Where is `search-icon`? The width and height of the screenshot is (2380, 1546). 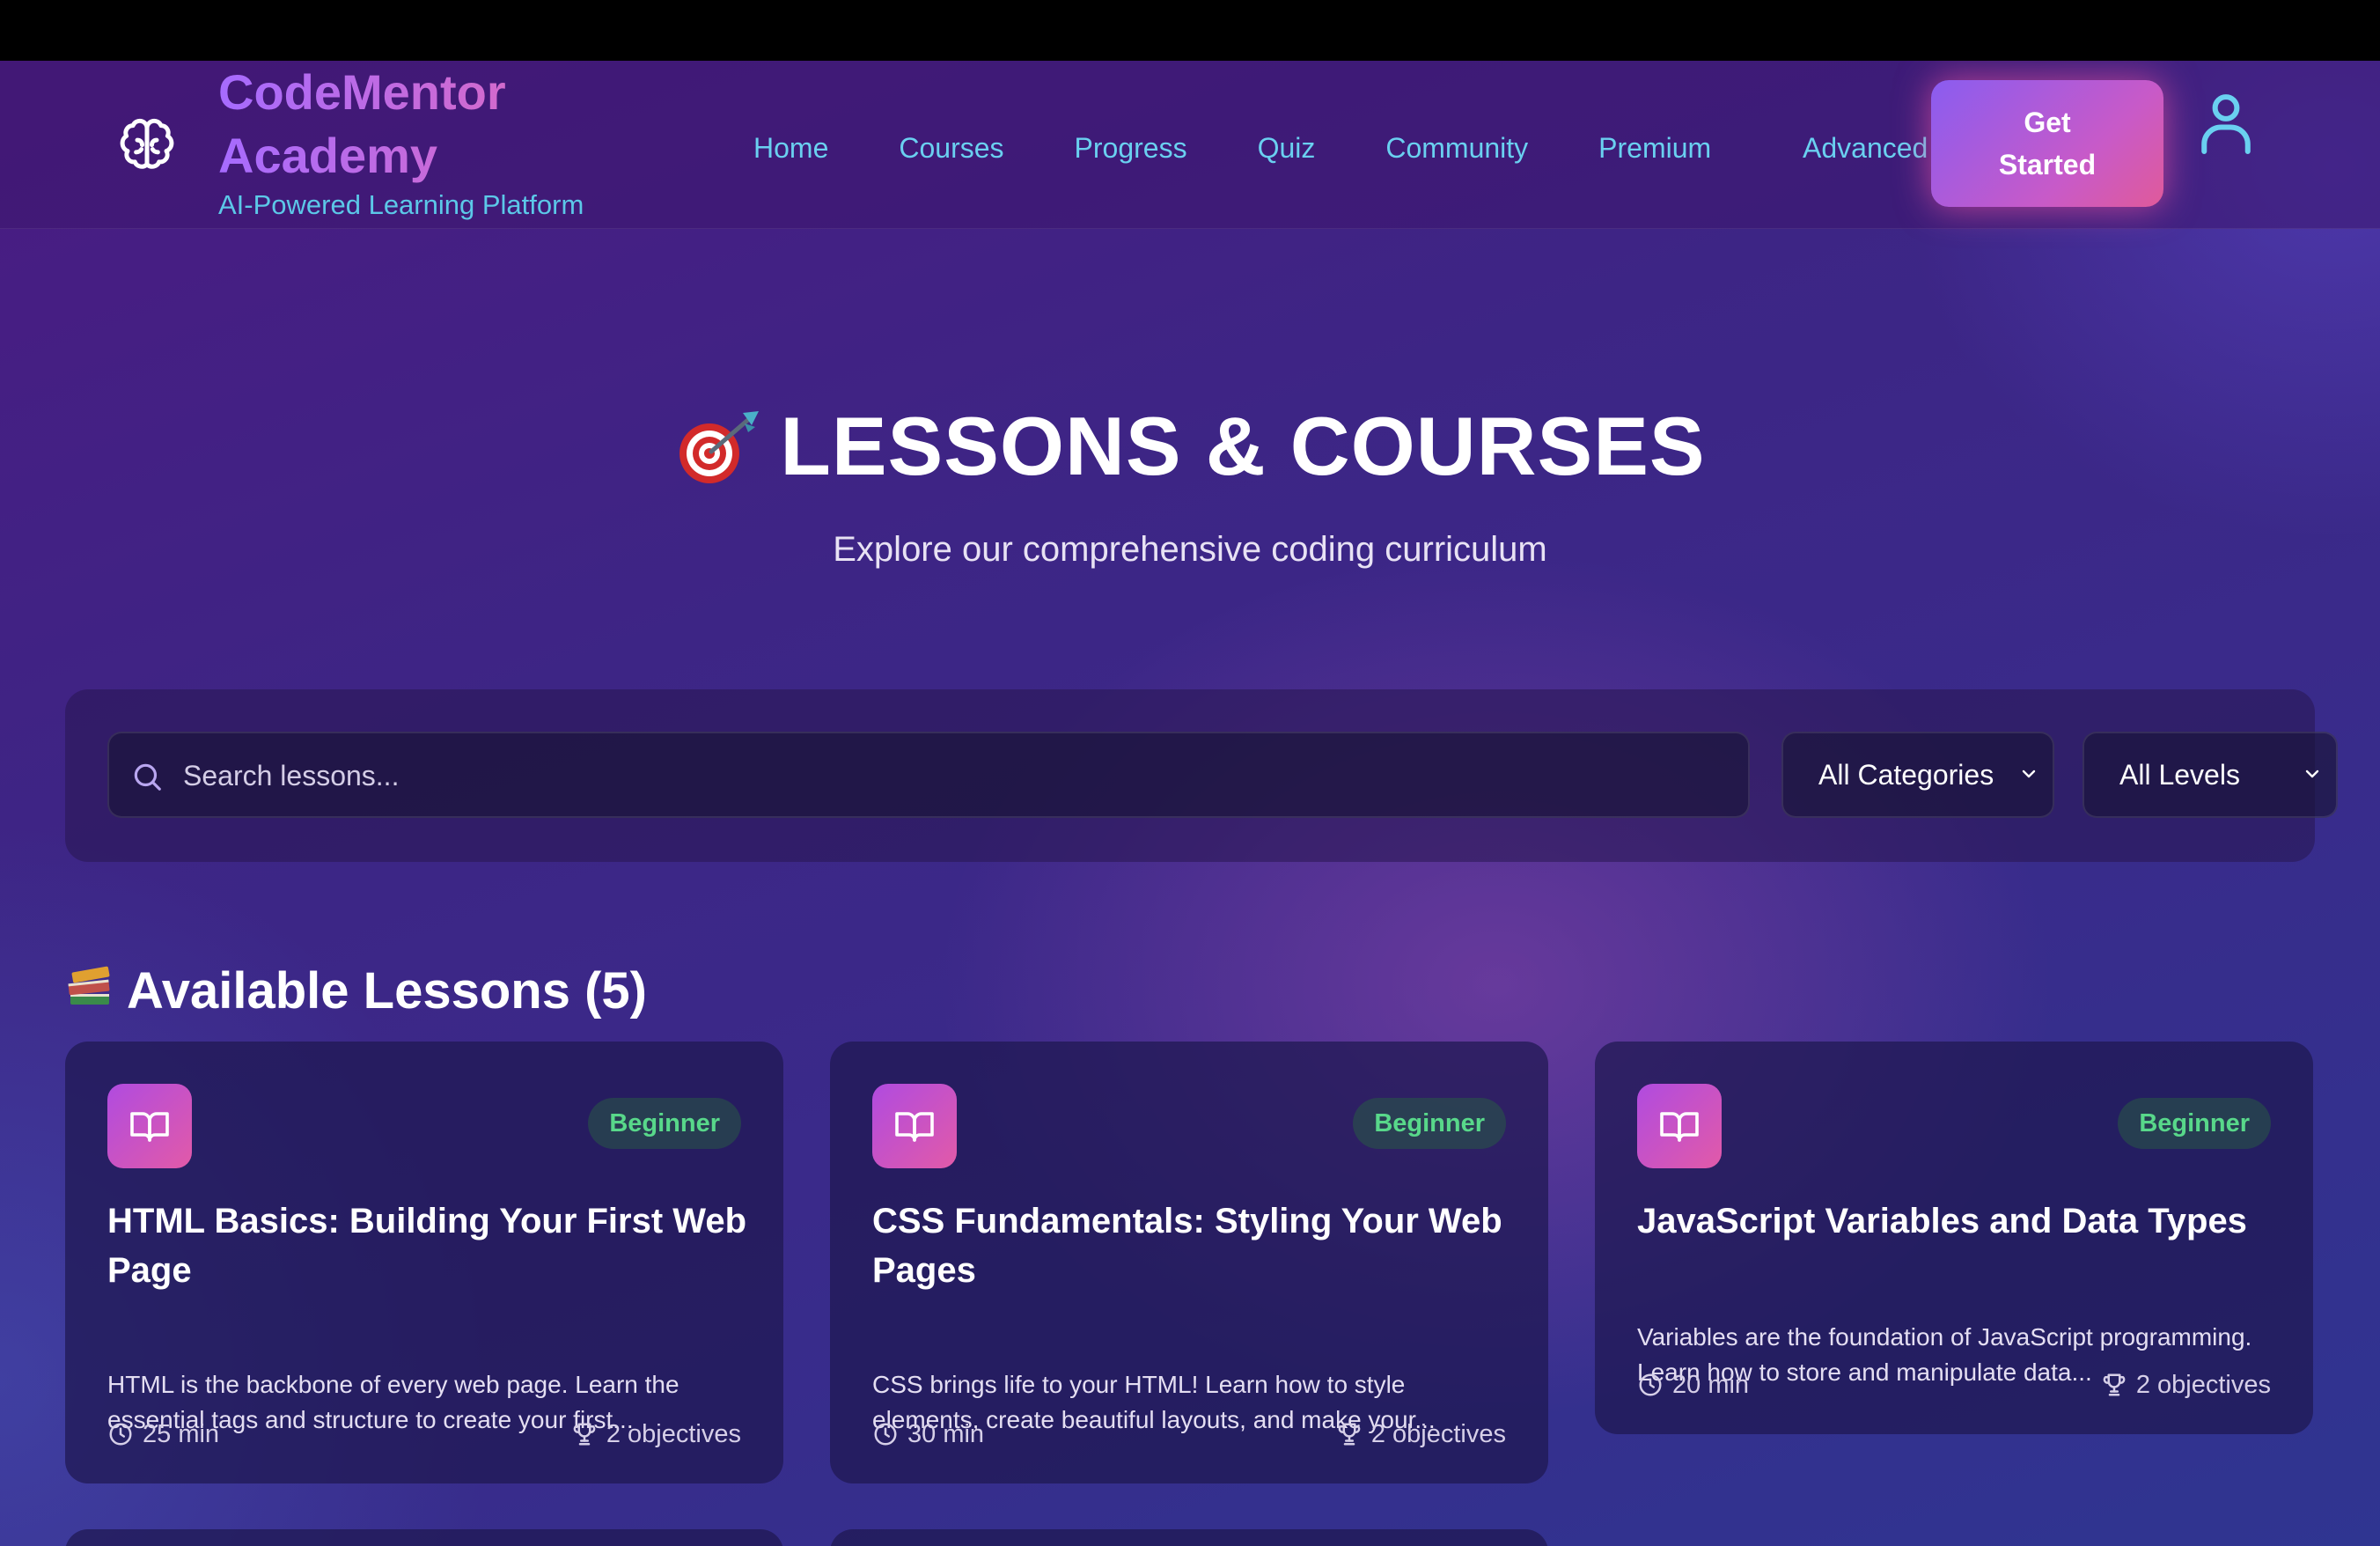 search-icon is located at coordinates (147, 777).